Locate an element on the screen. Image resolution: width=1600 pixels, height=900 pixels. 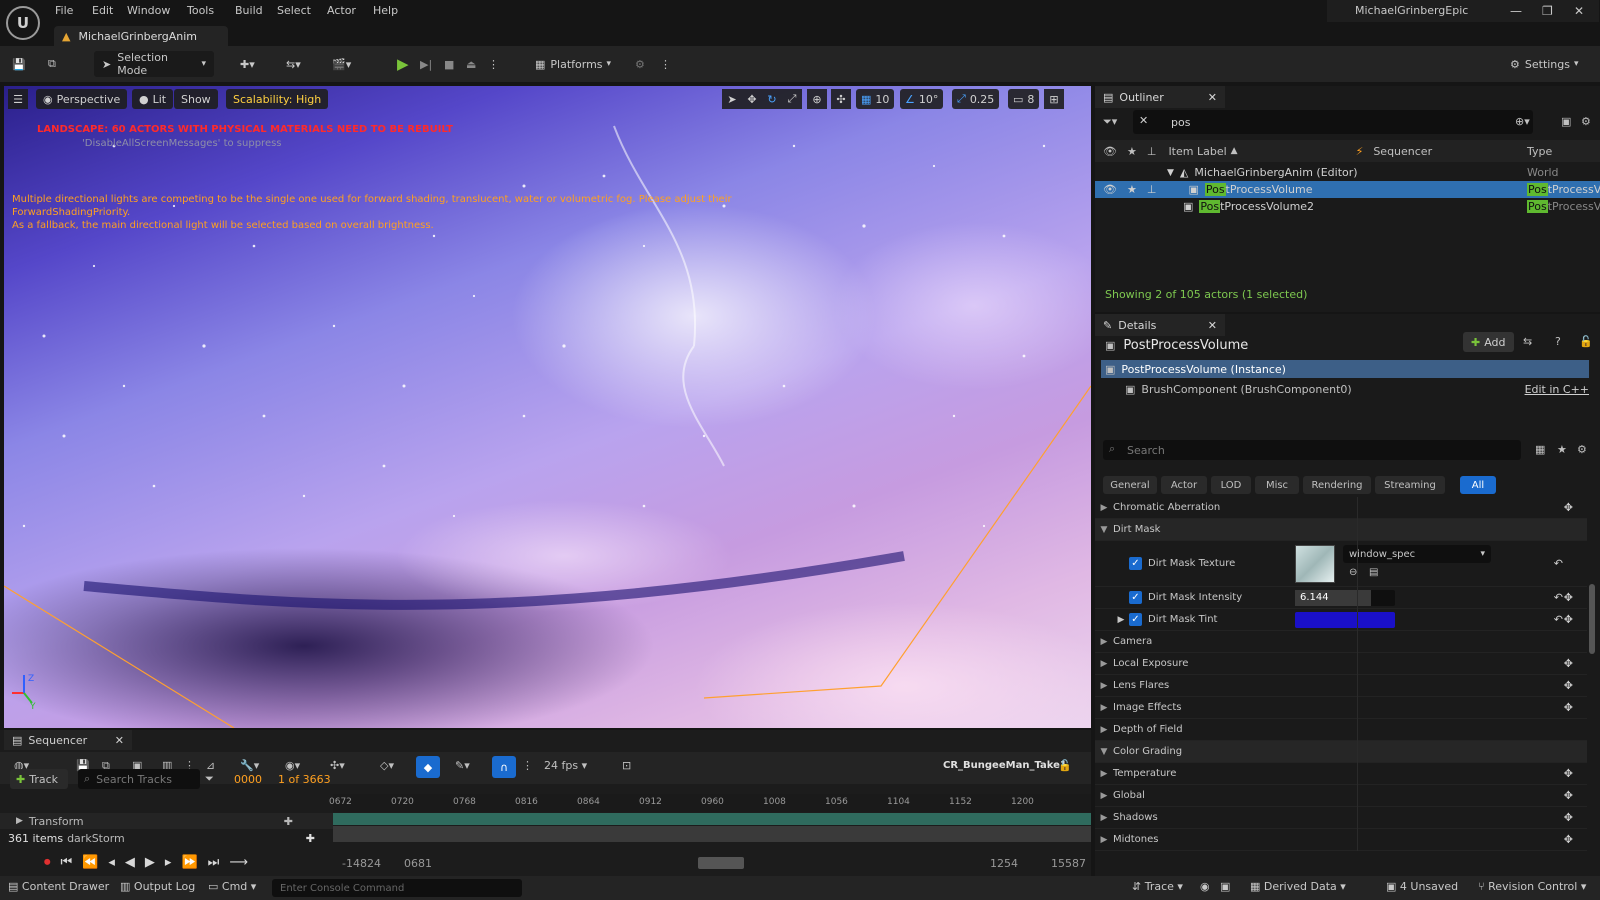
blueprint-icon: ⇆ is located at coordinates (1527, 341).